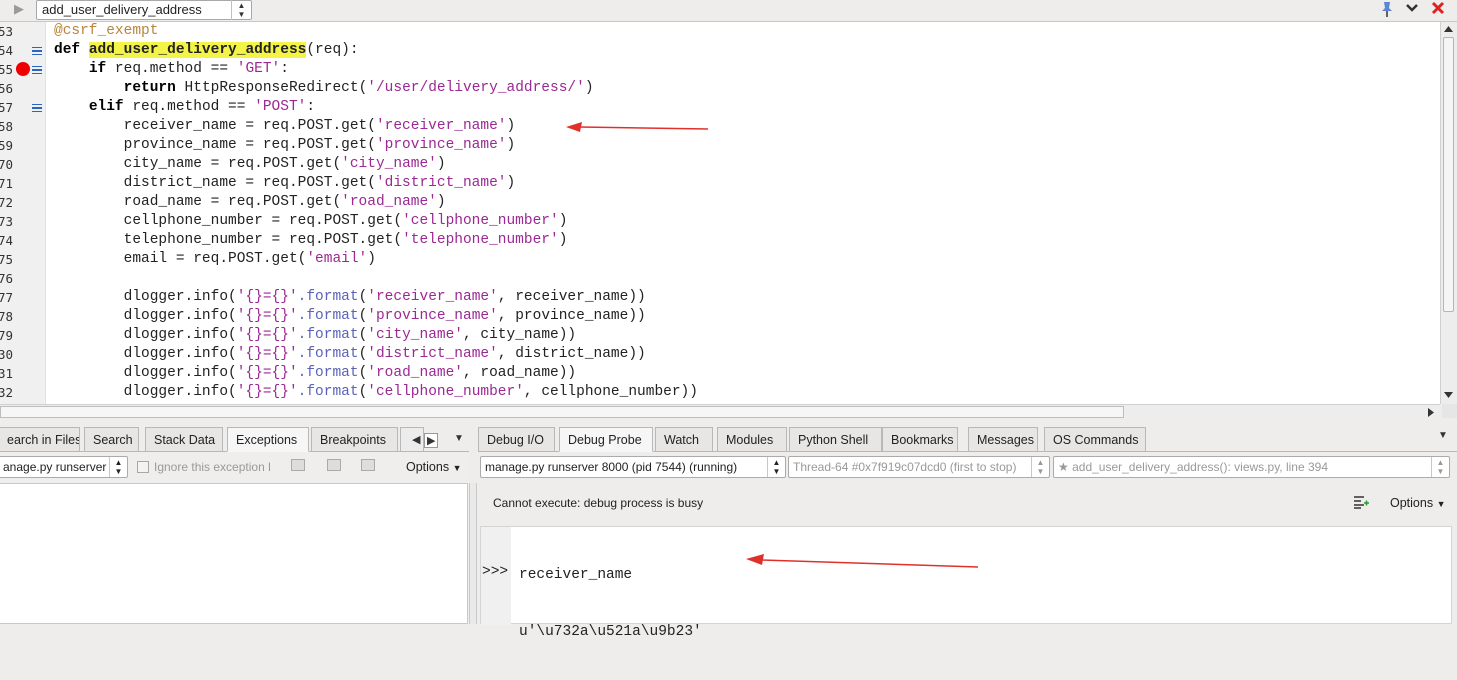 The width and height of the screenshot is (1457, 680). What do you see at coordinates (268, 439) in the screenshot?
I see `tab-exceptions: Exceptions` at bounding box center [268, 439].